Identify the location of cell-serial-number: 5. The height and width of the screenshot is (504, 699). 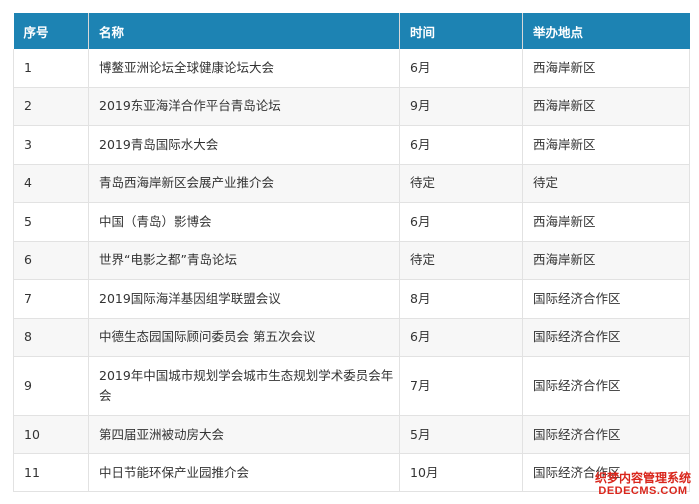
(51, 222).